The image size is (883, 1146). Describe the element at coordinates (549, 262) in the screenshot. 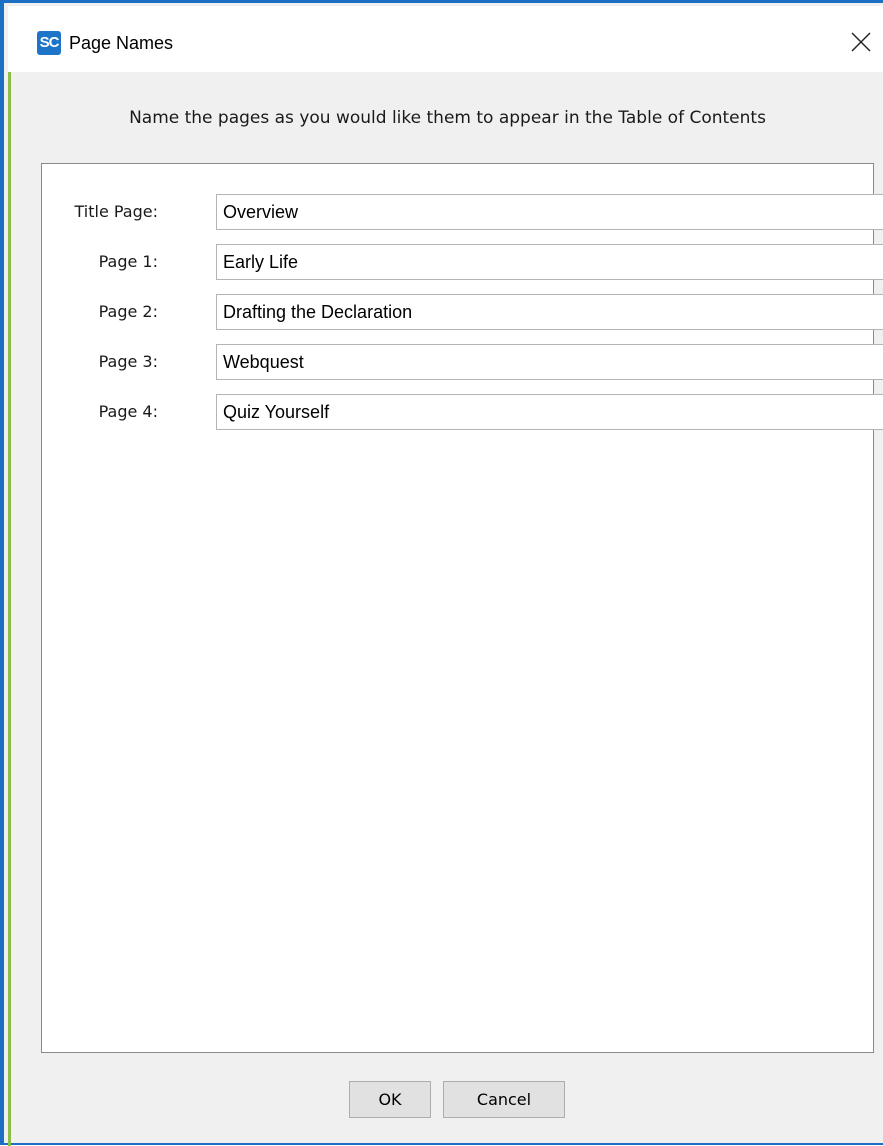

I see `page-1-input` at that location.